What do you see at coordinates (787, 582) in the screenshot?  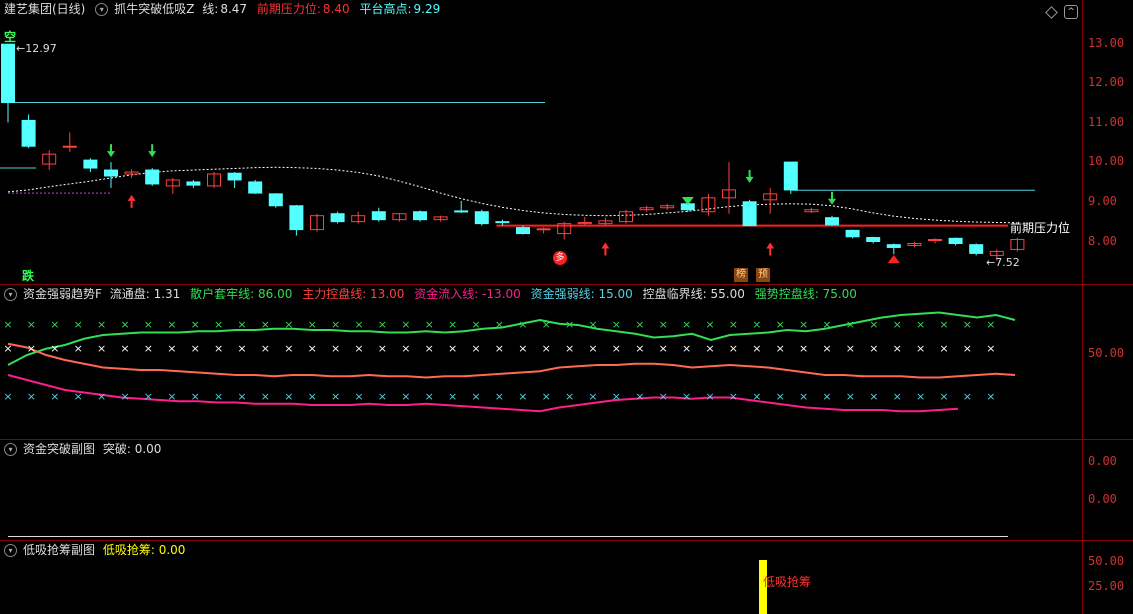 I see `low-buy-bar-label: 低吸抢筹` at bounding box center [787, 582].